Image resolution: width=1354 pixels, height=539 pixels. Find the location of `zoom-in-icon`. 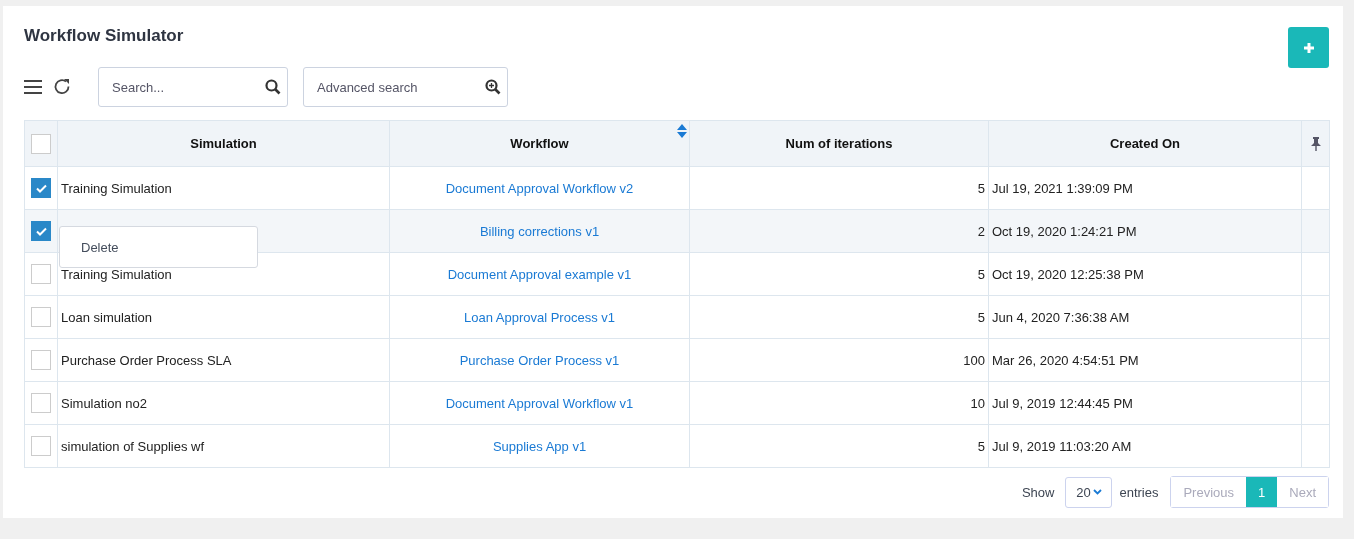

zoom-in-icon is located at coordinates (493, 87).